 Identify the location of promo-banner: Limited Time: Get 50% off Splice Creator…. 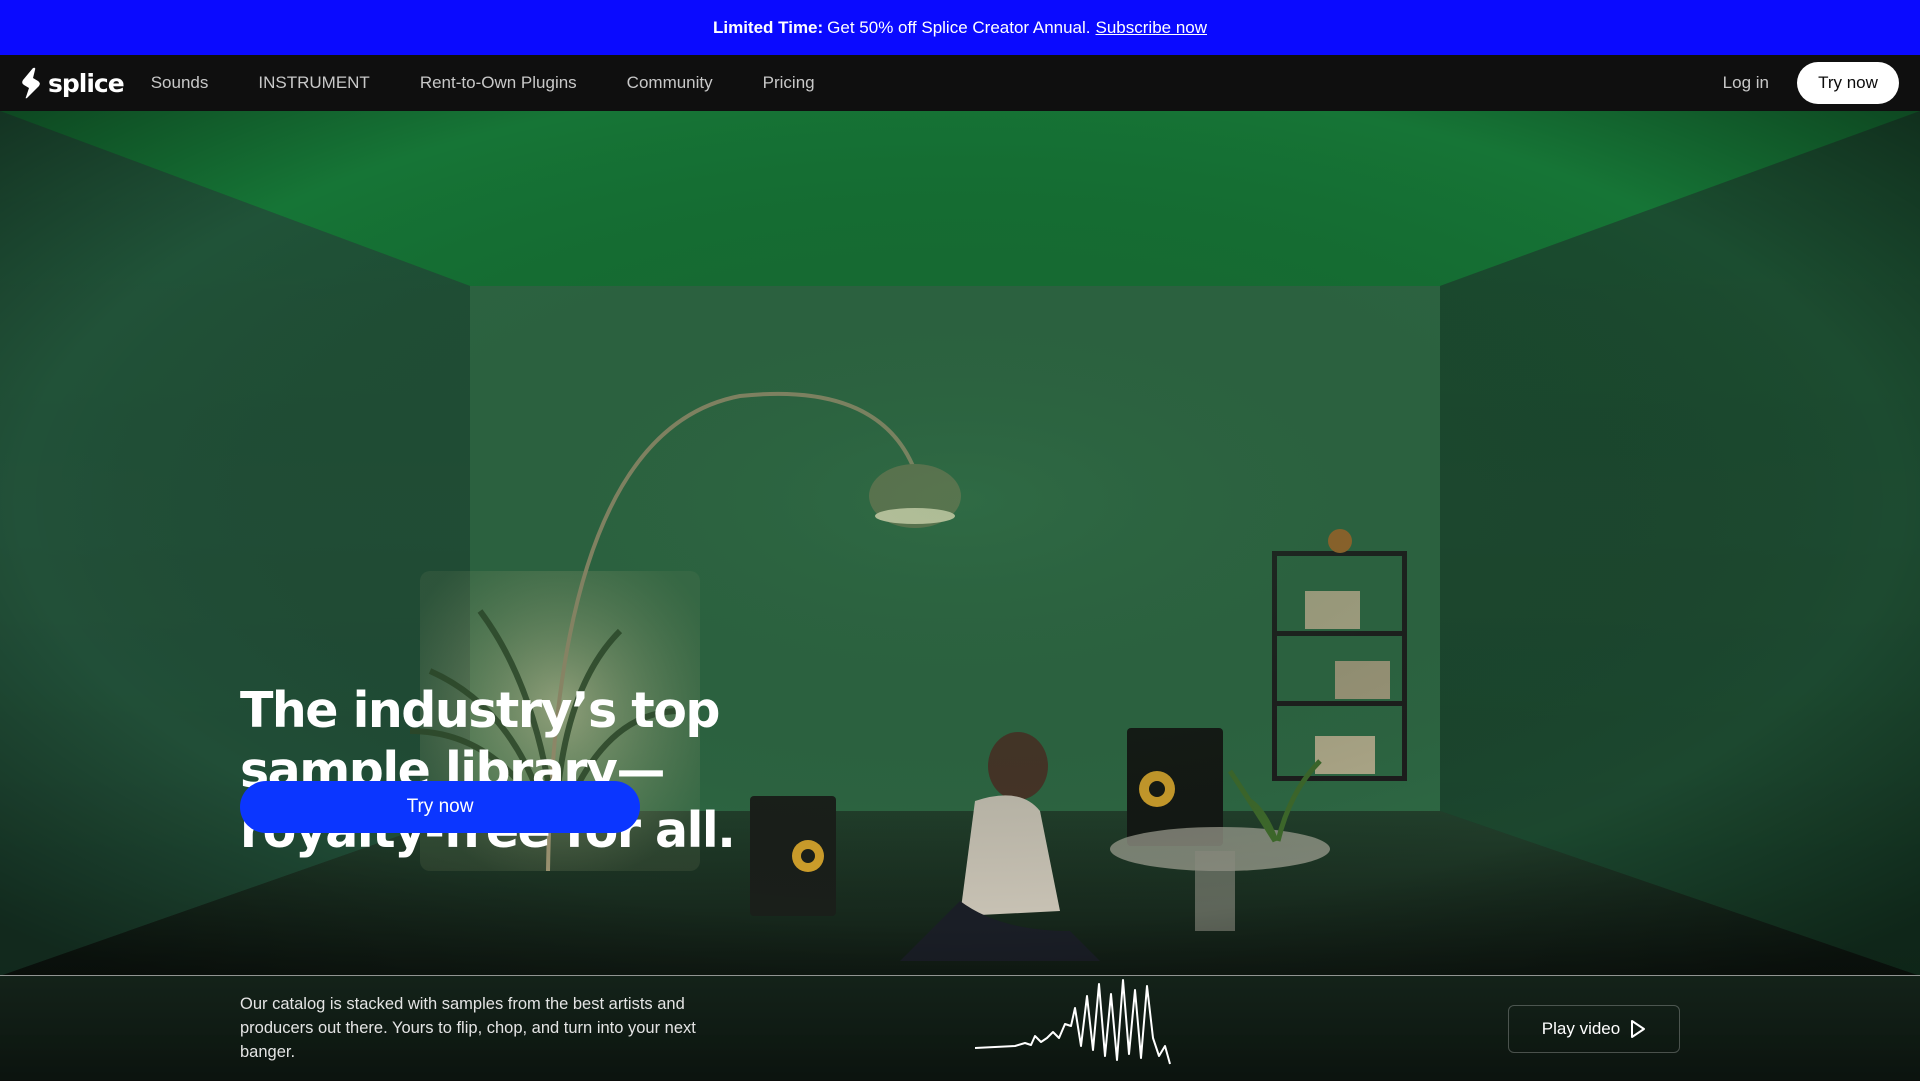
(960, 27).